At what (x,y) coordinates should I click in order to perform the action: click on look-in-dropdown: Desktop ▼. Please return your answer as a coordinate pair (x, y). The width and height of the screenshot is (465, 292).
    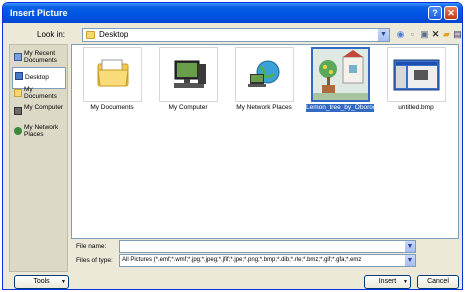
    Looking at the image, I should click on (236, 35).